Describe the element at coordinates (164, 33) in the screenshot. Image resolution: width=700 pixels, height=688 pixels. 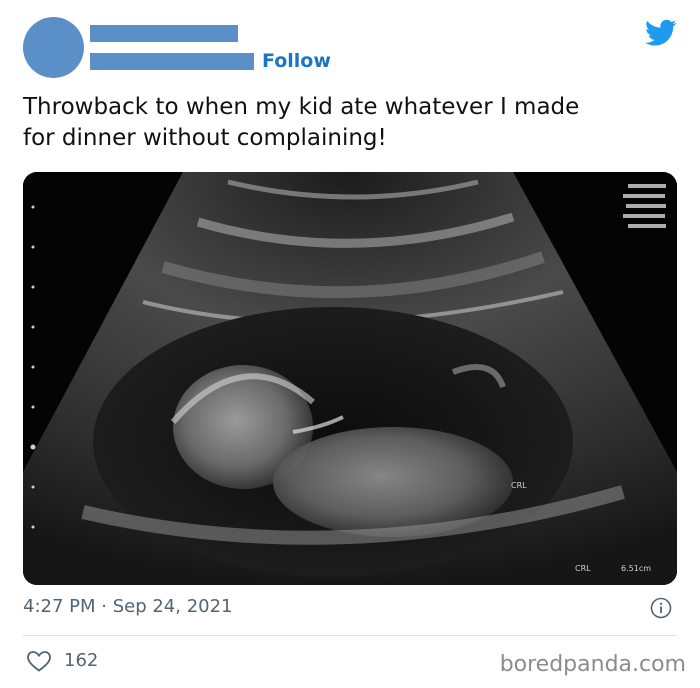
I see `redacted-display-name` at that location.